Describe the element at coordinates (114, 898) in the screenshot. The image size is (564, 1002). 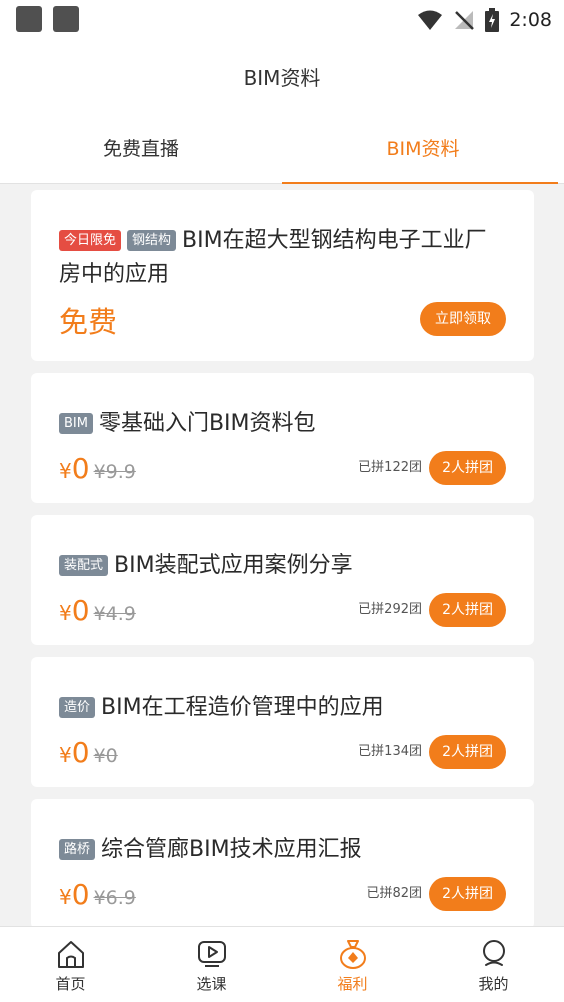
I see `original-price: ¥6.9` at that location.